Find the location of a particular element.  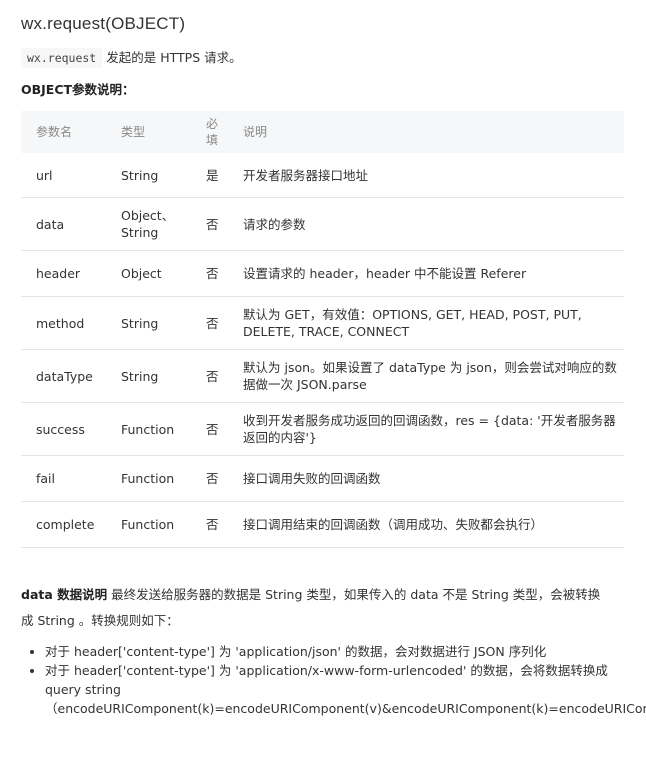

table-row: url String 是 开发者服务器接口地址 is located at coordinates (322, 175).